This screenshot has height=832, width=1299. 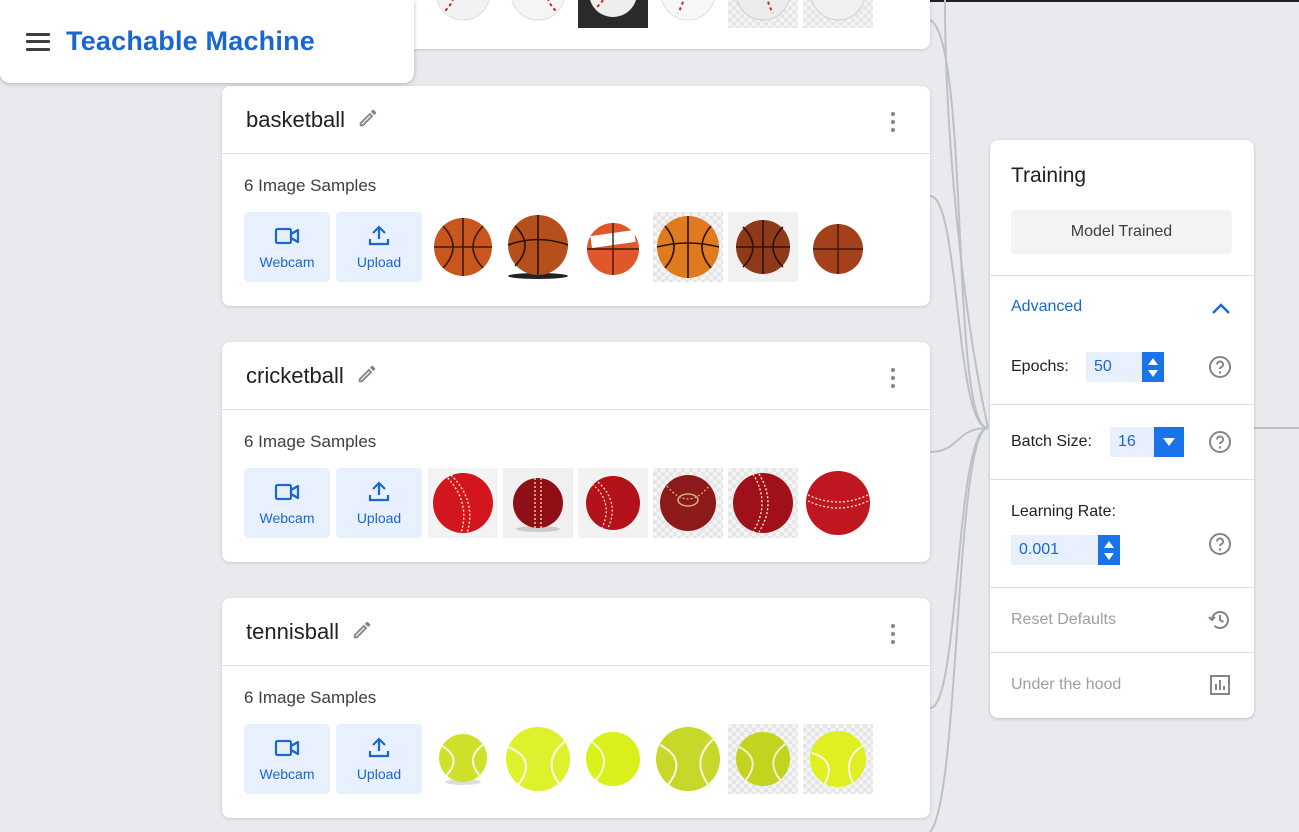 What do you see at coordinates (38, 41) in the screenshot?
I see `menu-icon` at bounding box center [38, 41].